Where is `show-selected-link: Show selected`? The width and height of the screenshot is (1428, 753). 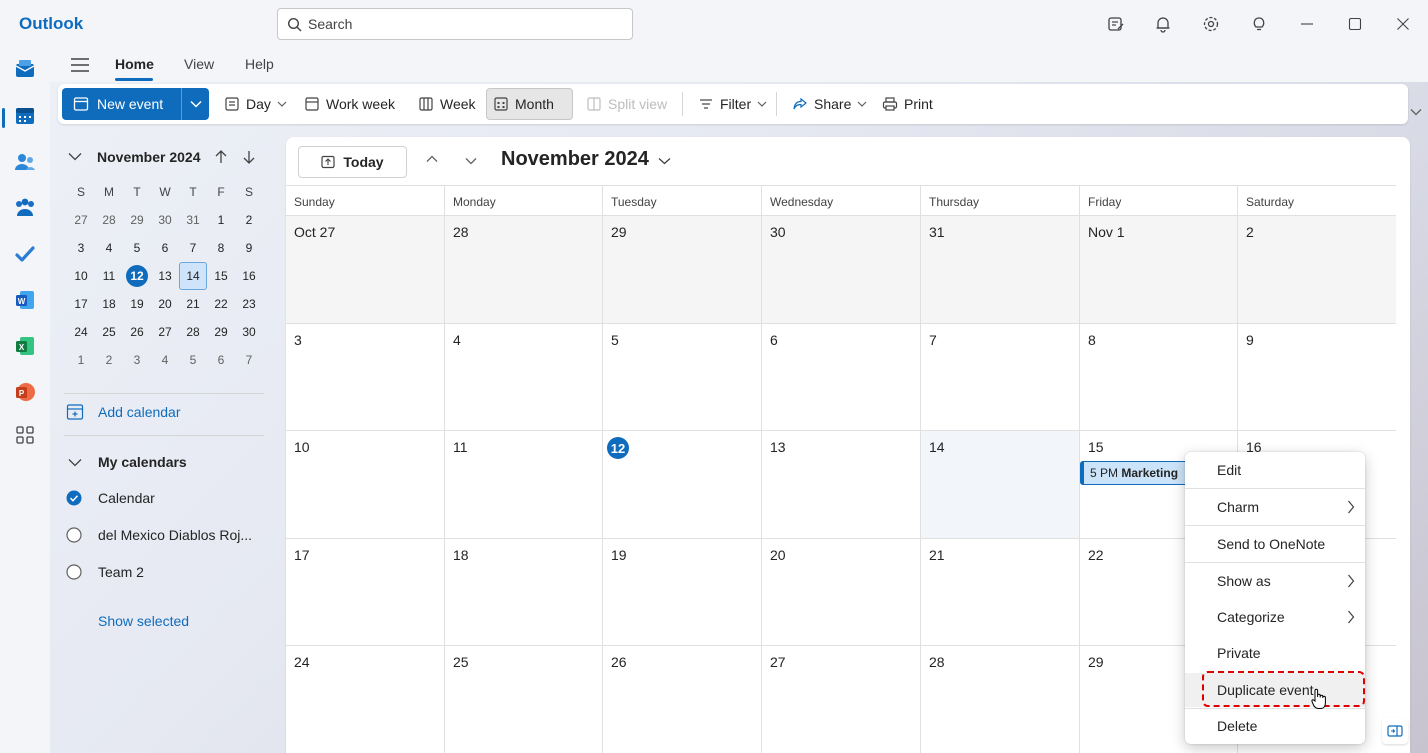
show-selected-link: Show selected is located at coordinates (143, 621).